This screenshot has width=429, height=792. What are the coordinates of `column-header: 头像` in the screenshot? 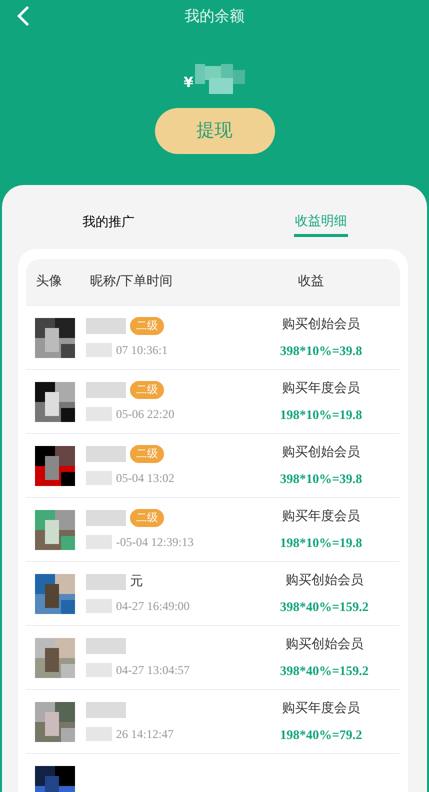 It's located at (49, 282).